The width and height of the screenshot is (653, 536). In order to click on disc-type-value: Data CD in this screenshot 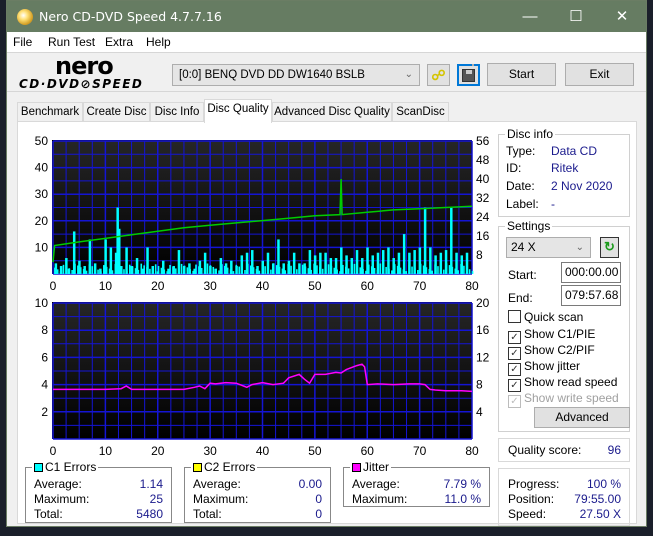, I will do `click(574, 151)`.